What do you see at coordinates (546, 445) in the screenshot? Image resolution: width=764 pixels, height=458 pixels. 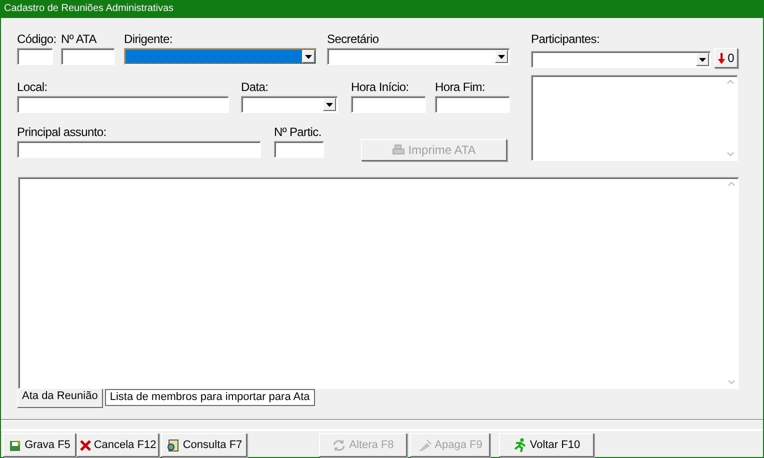 I see `toolbar-button: Voltar F10` at bounding box center [546, 445].